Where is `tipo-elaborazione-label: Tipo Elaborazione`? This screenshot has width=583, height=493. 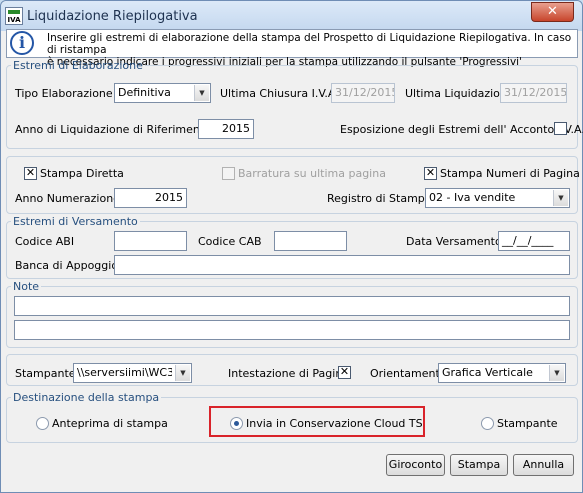
tipo-elaborazione-label: Tipo Elaborazione is located at coordinates (64, 93).